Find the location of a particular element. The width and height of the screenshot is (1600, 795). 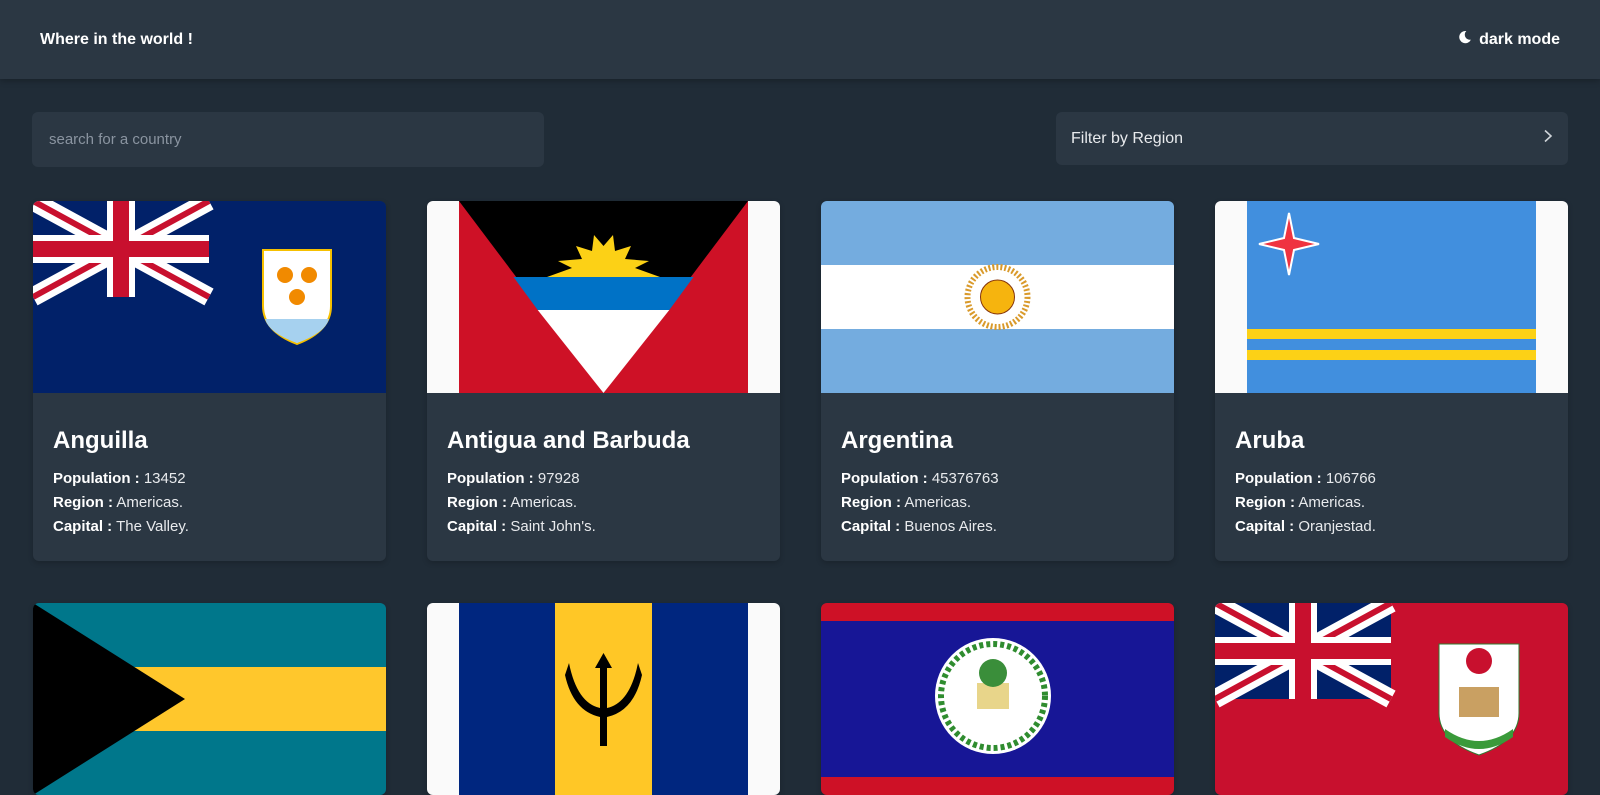

population-row: Population : 97928 is located at coordinates (513, 478).